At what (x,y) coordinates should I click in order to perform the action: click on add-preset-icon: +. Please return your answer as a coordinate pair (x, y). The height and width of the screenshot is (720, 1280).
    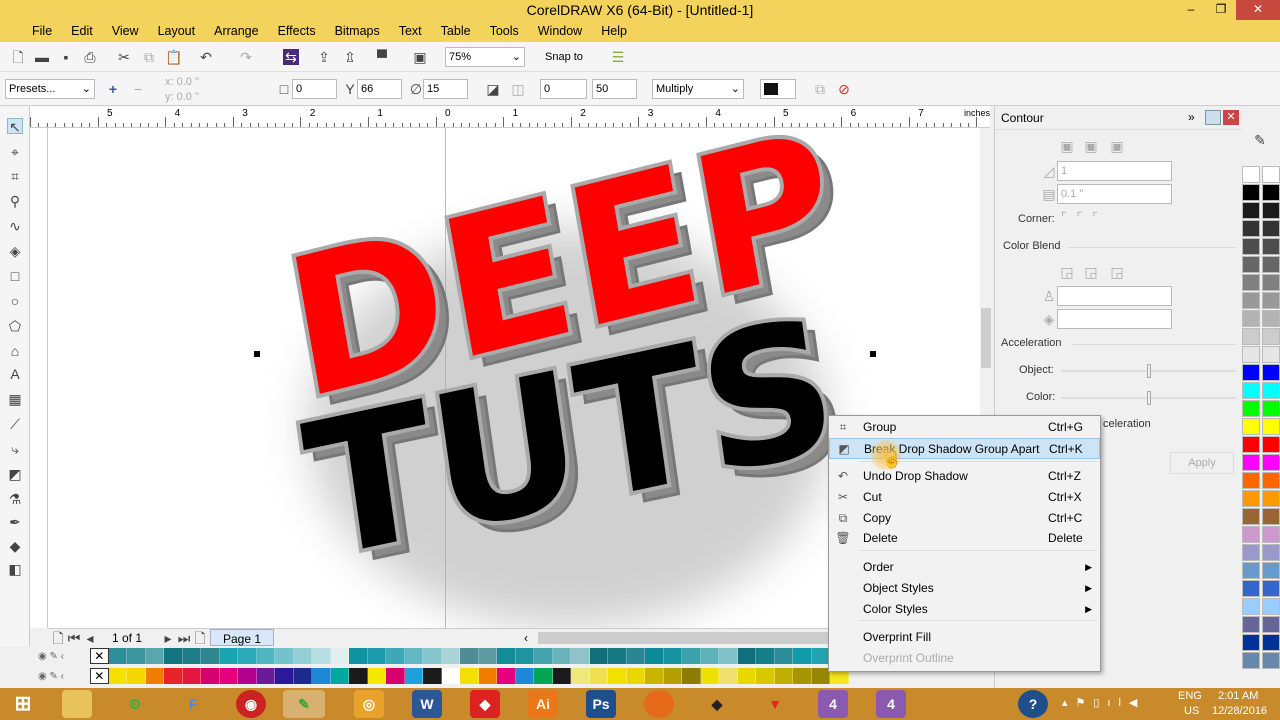
    Looking at the image, I should click on (113, 89).